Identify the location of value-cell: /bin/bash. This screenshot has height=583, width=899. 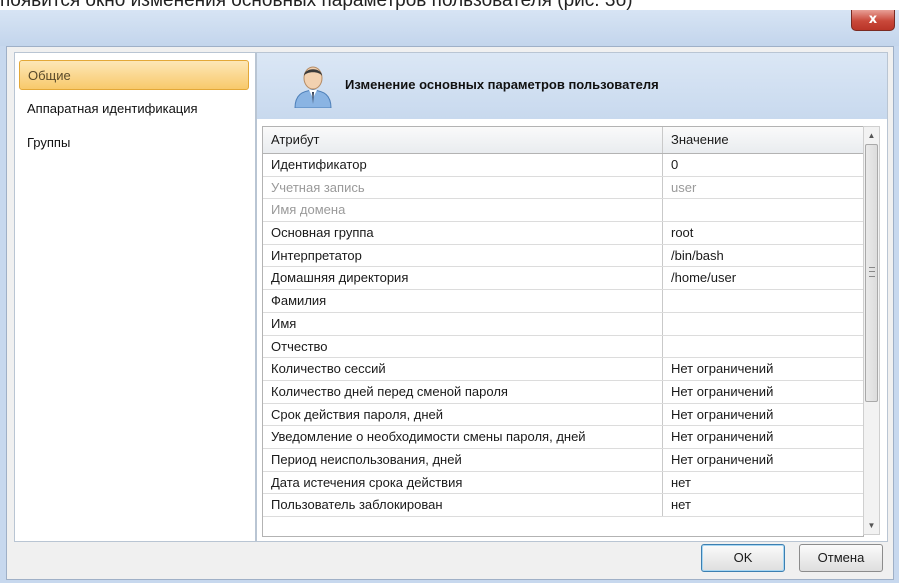
(763, 256).